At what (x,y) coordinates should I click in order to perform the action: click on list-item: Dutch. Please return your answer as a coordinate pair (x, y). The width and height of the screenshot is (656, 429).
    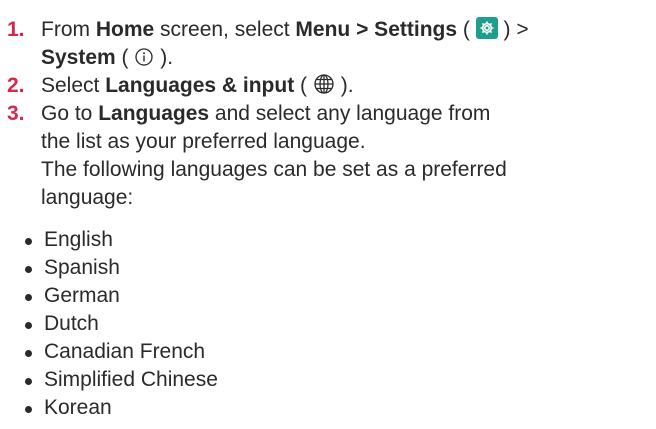
    Looking at the image, I should click on (121, 324).